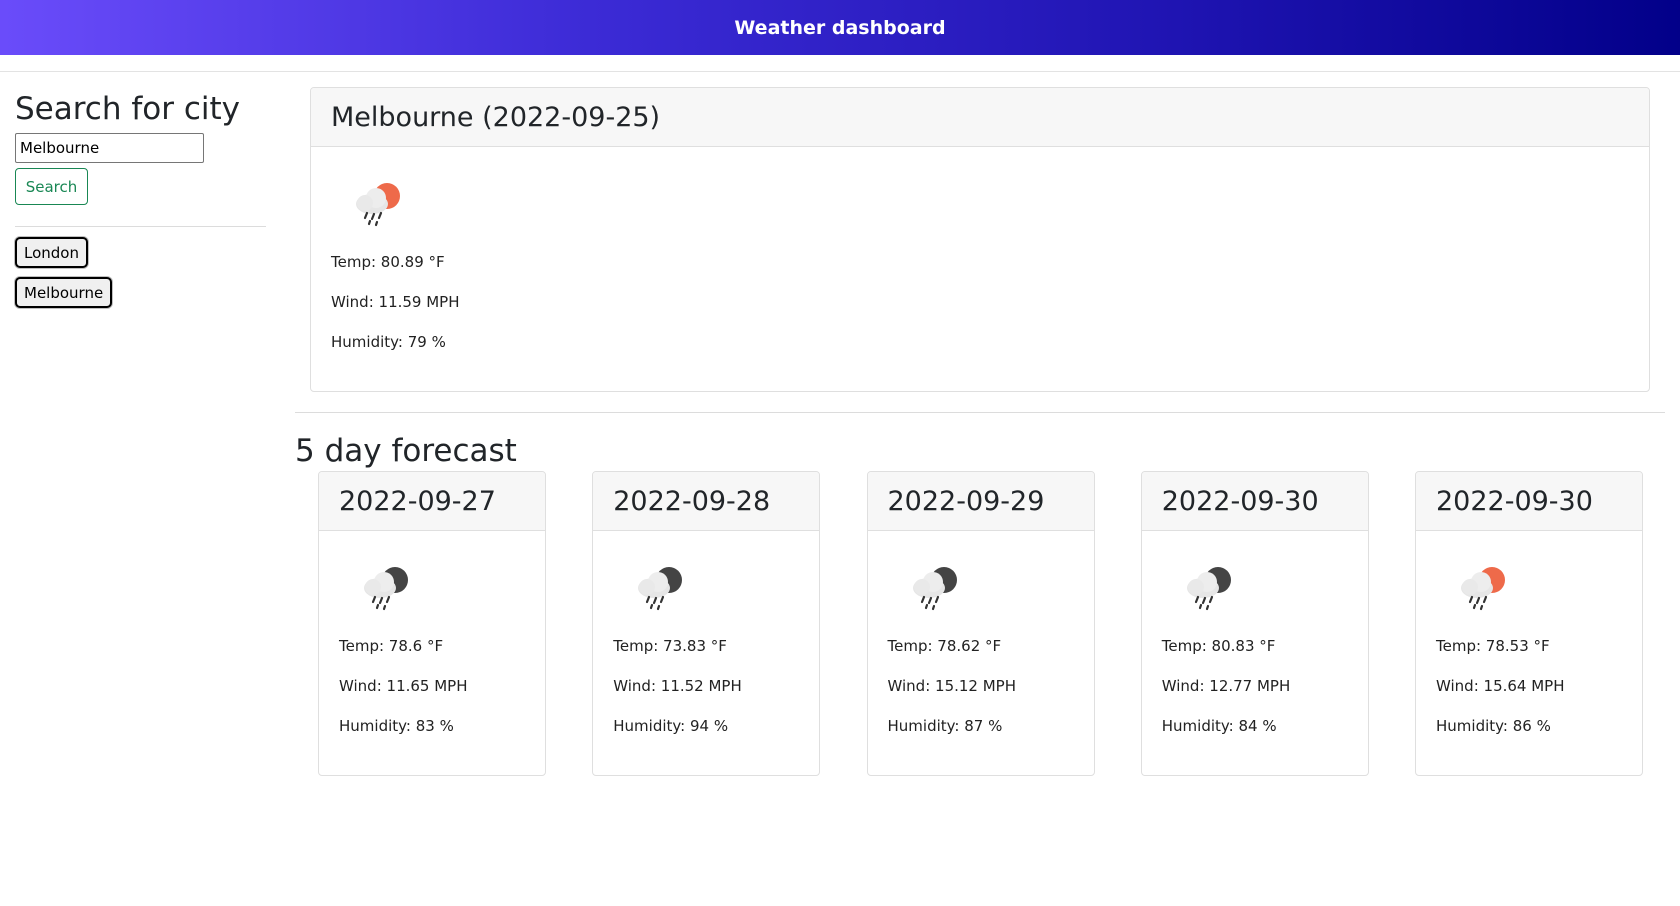 This screenshot has height=906, width=1680. I want to click on forecast-humidity: Humidity: 84 %, so click(1219, 726).